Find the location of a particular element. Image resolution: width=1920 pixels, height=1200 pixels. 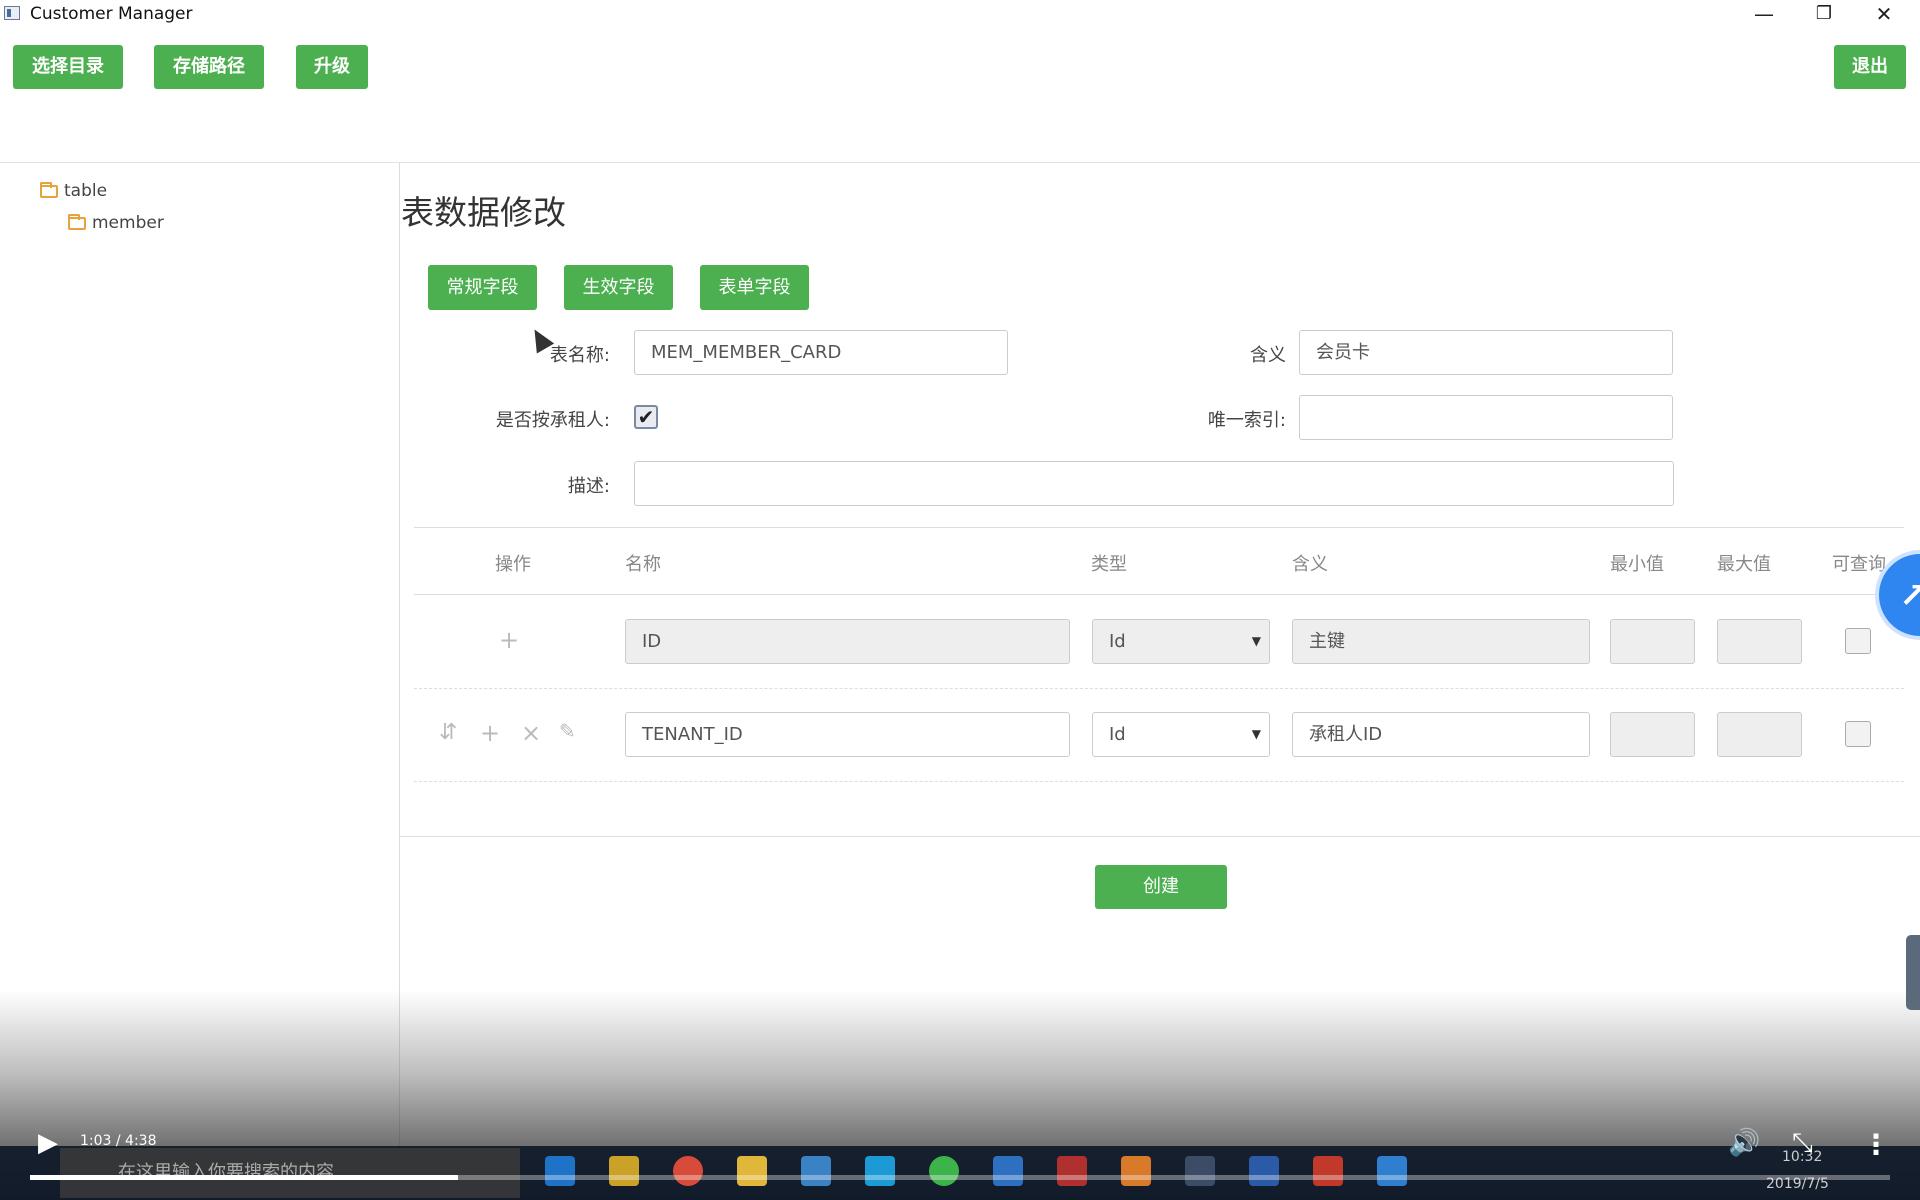

select-directory-button: 选择目录 is located at coordinates (68, 67).